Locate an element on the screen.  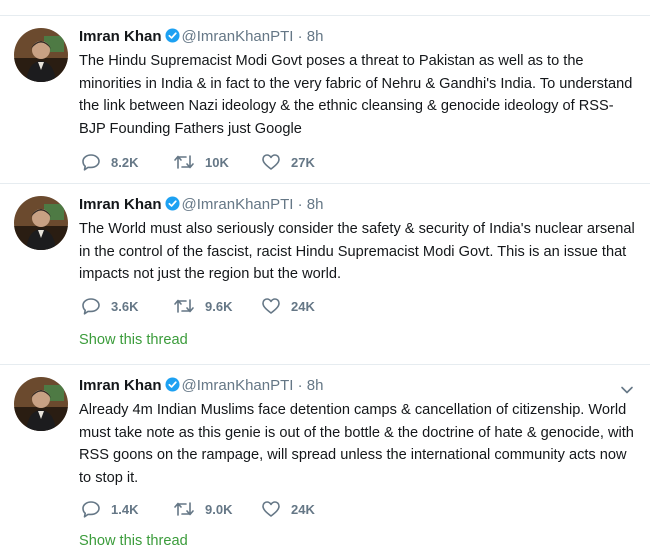
retweet-button: 9.6K is located at coordinates (202, 306).